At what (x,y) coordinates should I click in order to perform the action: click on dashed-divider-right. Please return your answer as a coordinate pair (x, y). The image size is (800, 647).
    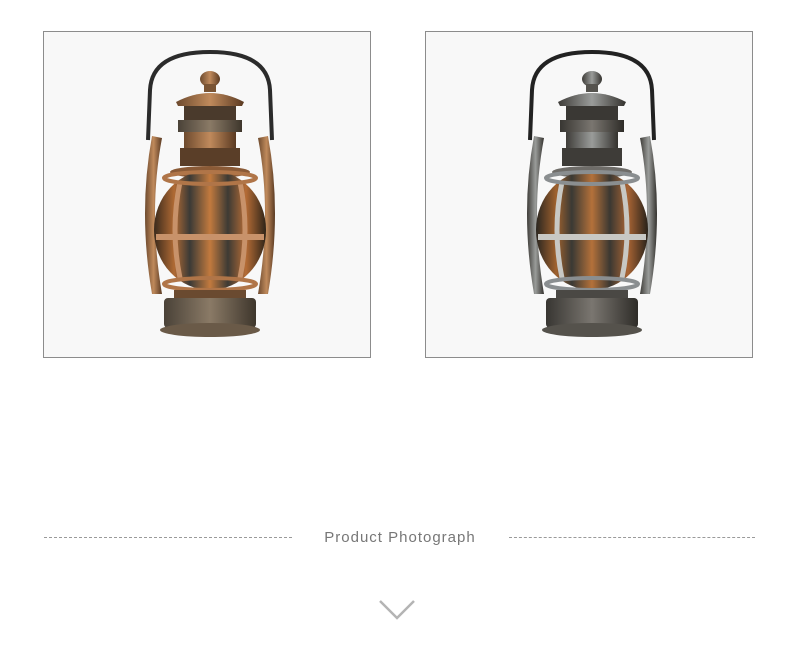
    Looking at the image, I should click on (632, 537).